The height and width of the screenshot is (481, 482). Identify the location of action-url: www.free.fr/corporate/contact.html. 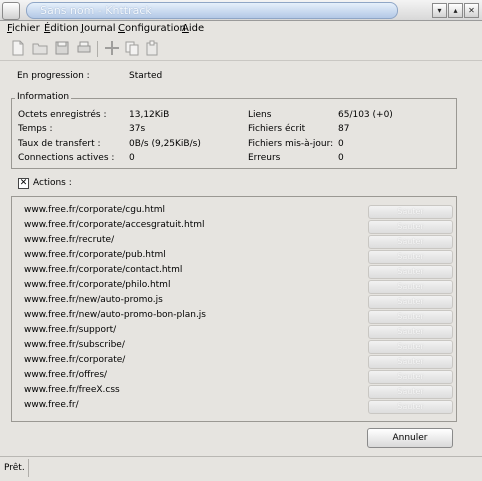
(103, 270).